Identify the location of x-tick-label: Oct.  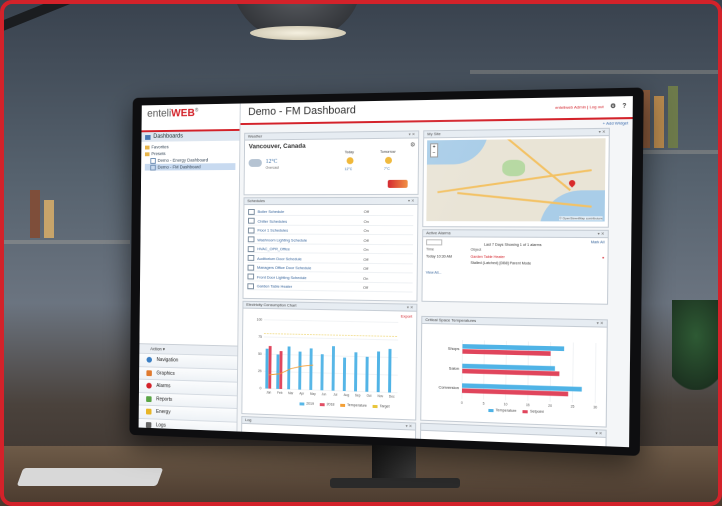
(369, 396).